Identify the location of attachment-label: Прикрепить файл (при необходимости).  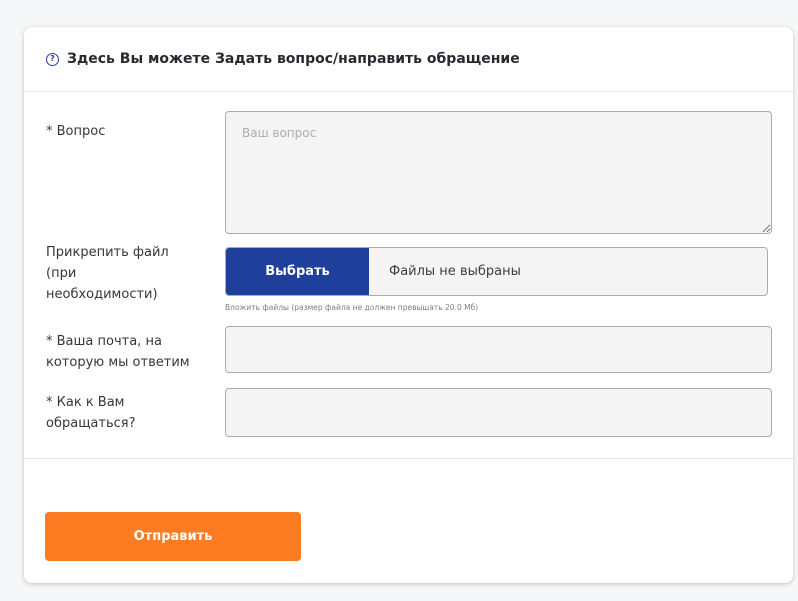
(107, 273).